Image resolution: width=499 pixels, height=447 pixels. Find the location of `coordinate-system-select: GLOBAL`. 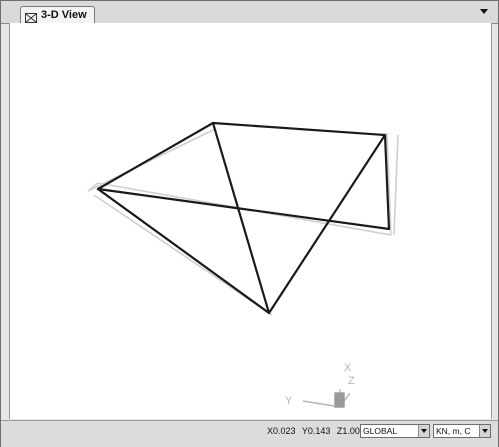

coordinate-system-select: GLOBAL is located at coordinates (395, 431).